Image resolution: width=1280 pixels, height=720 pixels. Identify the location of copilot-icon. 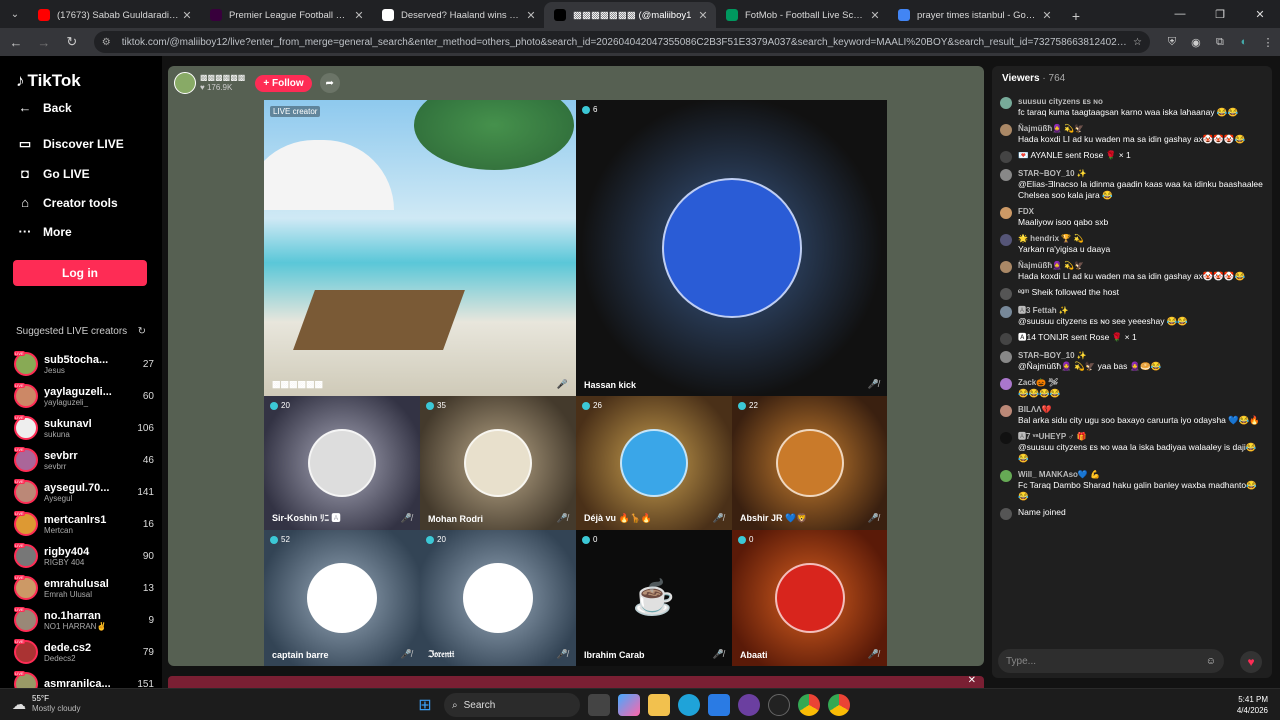
(629, 705).